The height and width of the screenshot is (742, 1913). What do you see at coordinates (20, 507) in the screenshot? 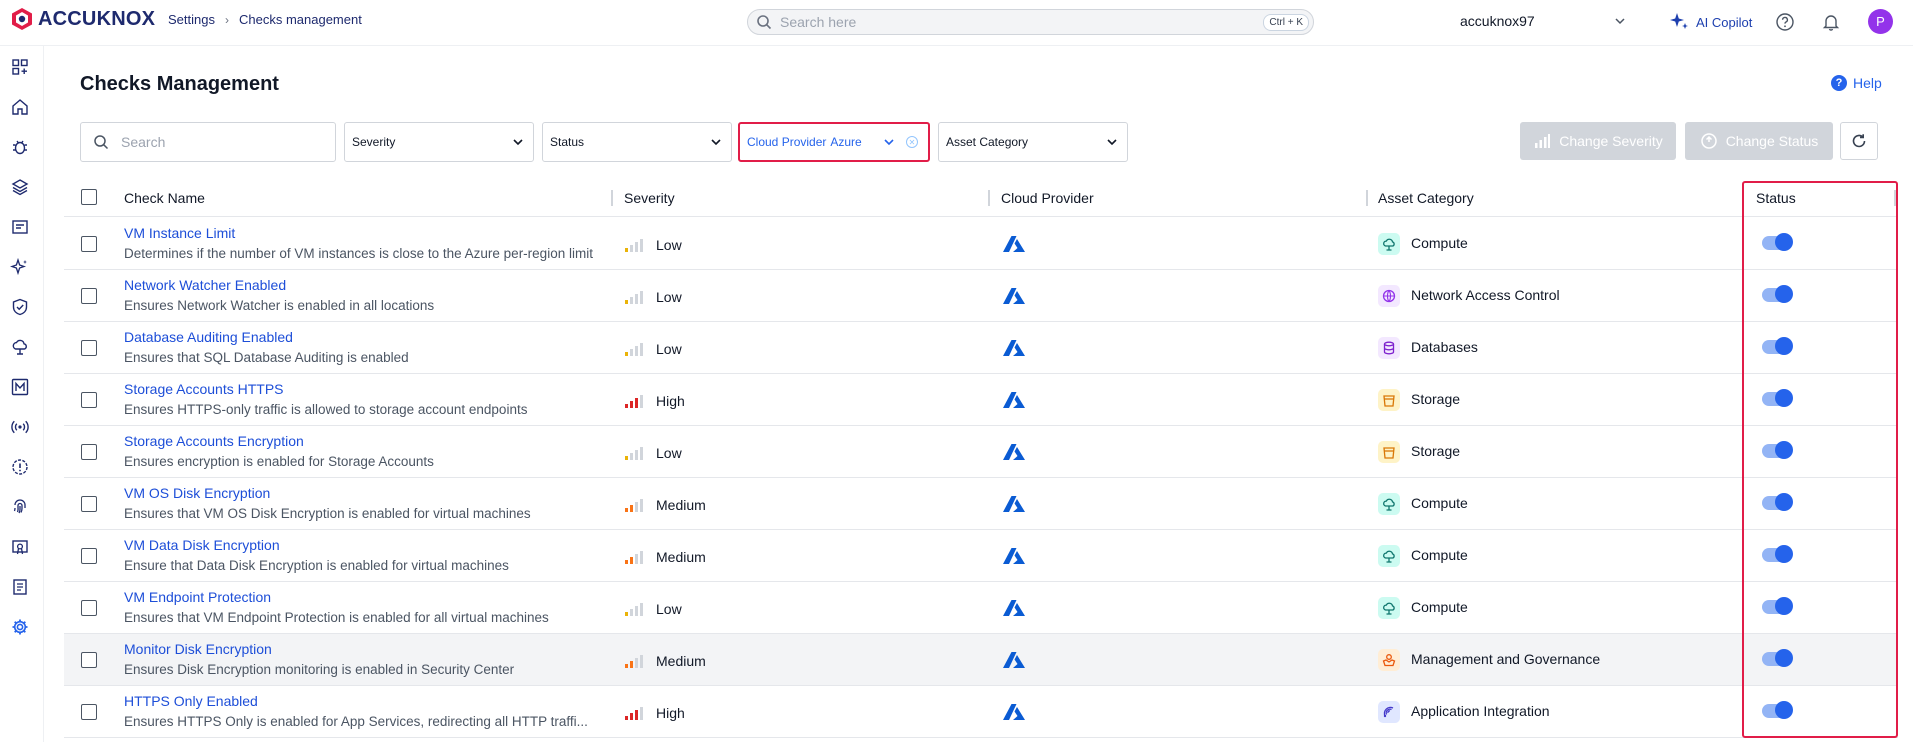
I see `fingerprint-icon` at bounding box center [20, 507].